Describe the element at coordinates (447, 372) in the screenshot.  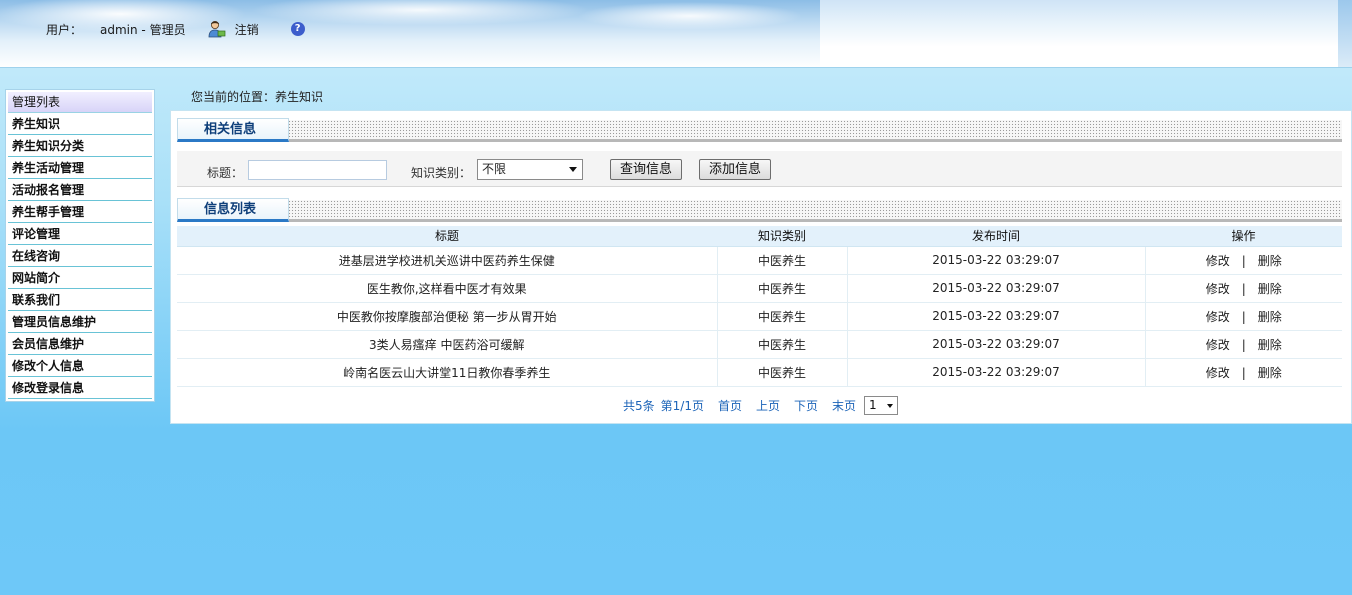
I see `row-title: 岭南名医云山大讲堂11日教你春季养生` at that location.